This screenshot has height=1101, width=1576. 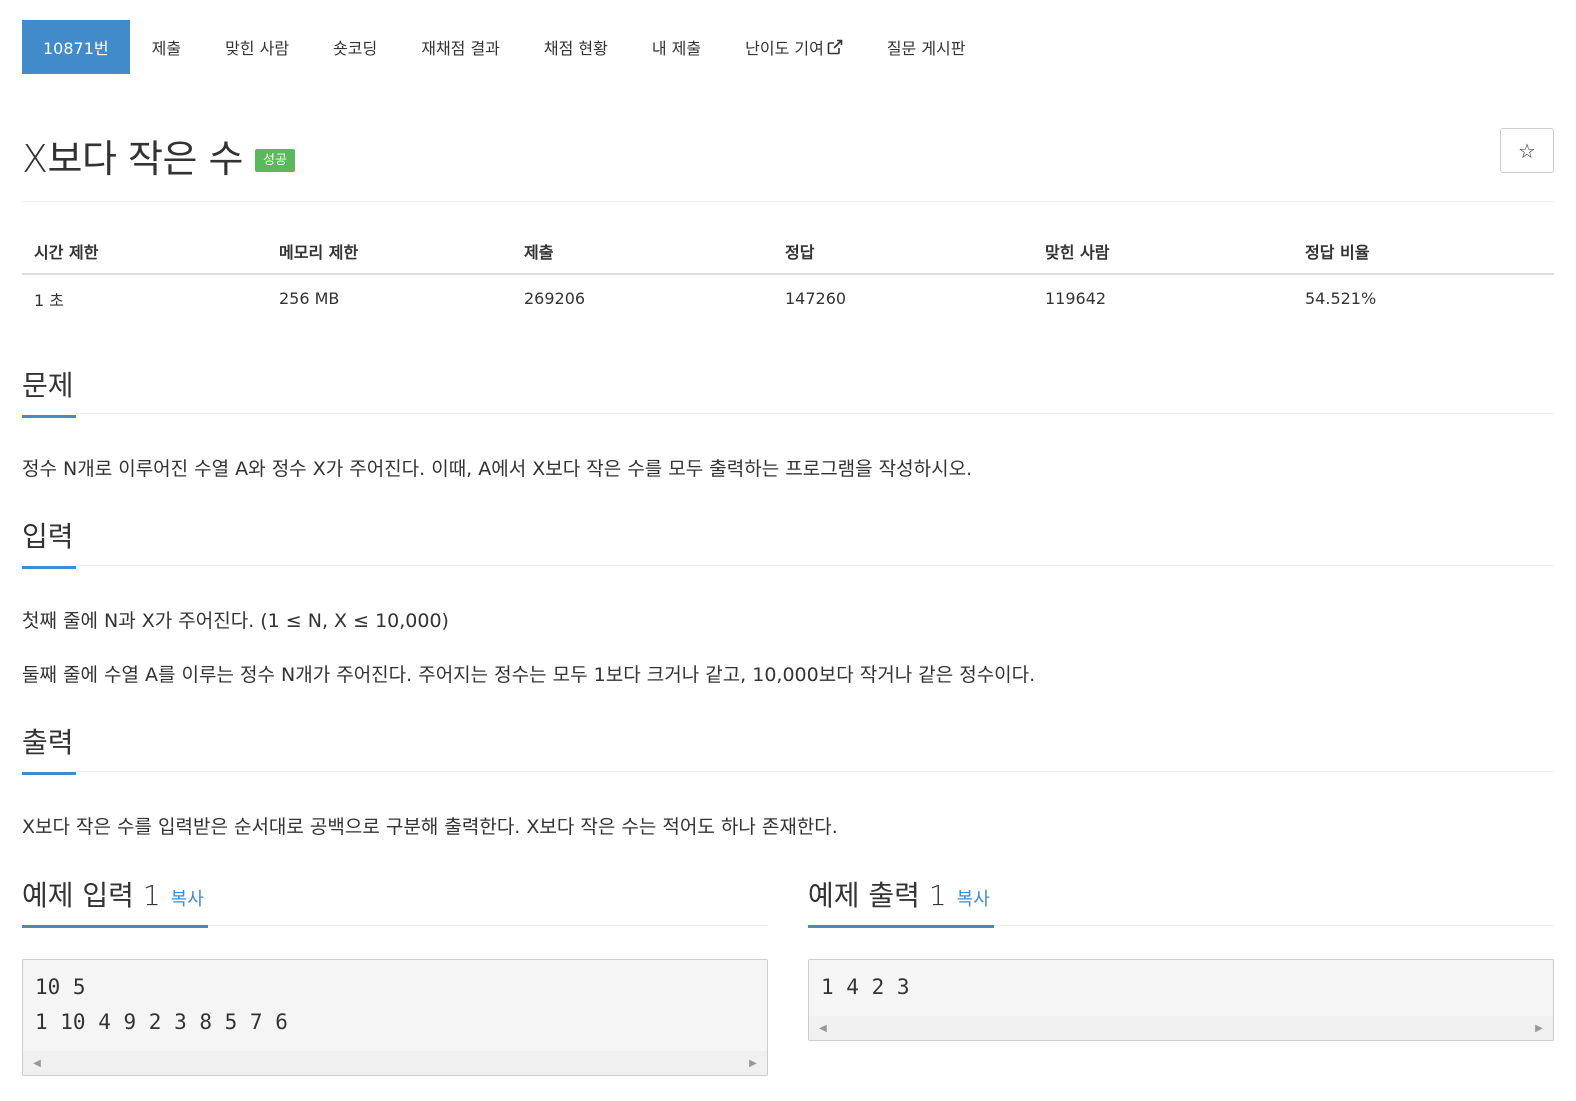 I want to click on tab-solved-users: 맞힌 사람, so click(x=257, y=47).